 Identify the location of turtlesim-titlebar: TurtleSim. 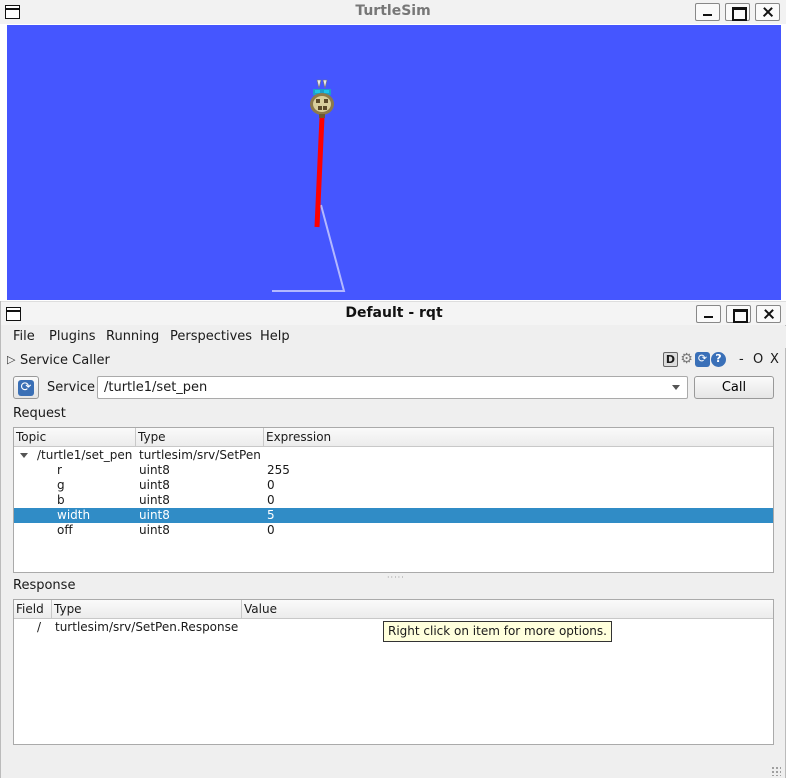
(393, 12).